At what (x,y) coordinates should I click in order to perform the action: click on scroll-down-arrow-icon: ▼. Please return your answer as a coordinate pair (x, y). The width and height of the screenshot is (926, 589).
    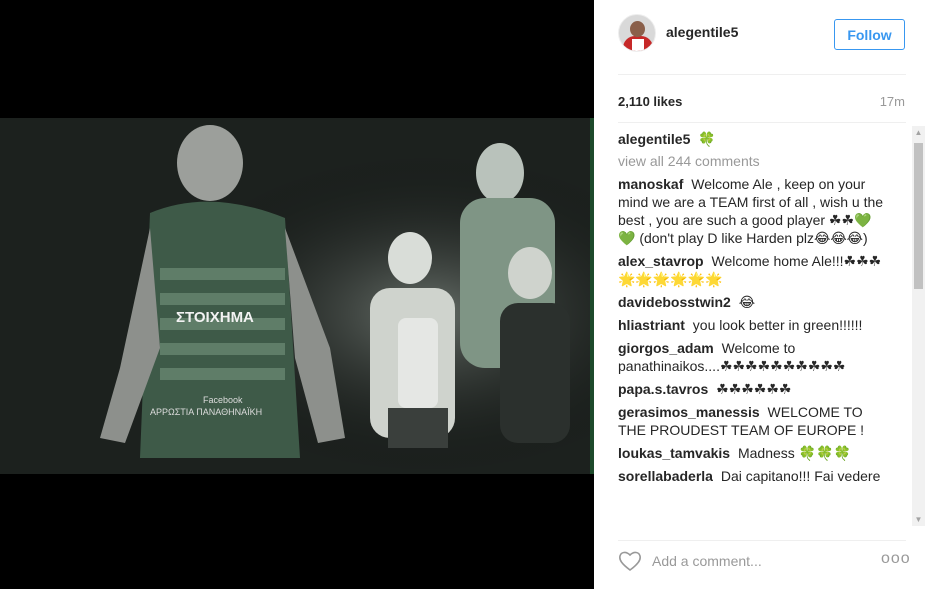
    Looking at the image, I should click on (918, 519).